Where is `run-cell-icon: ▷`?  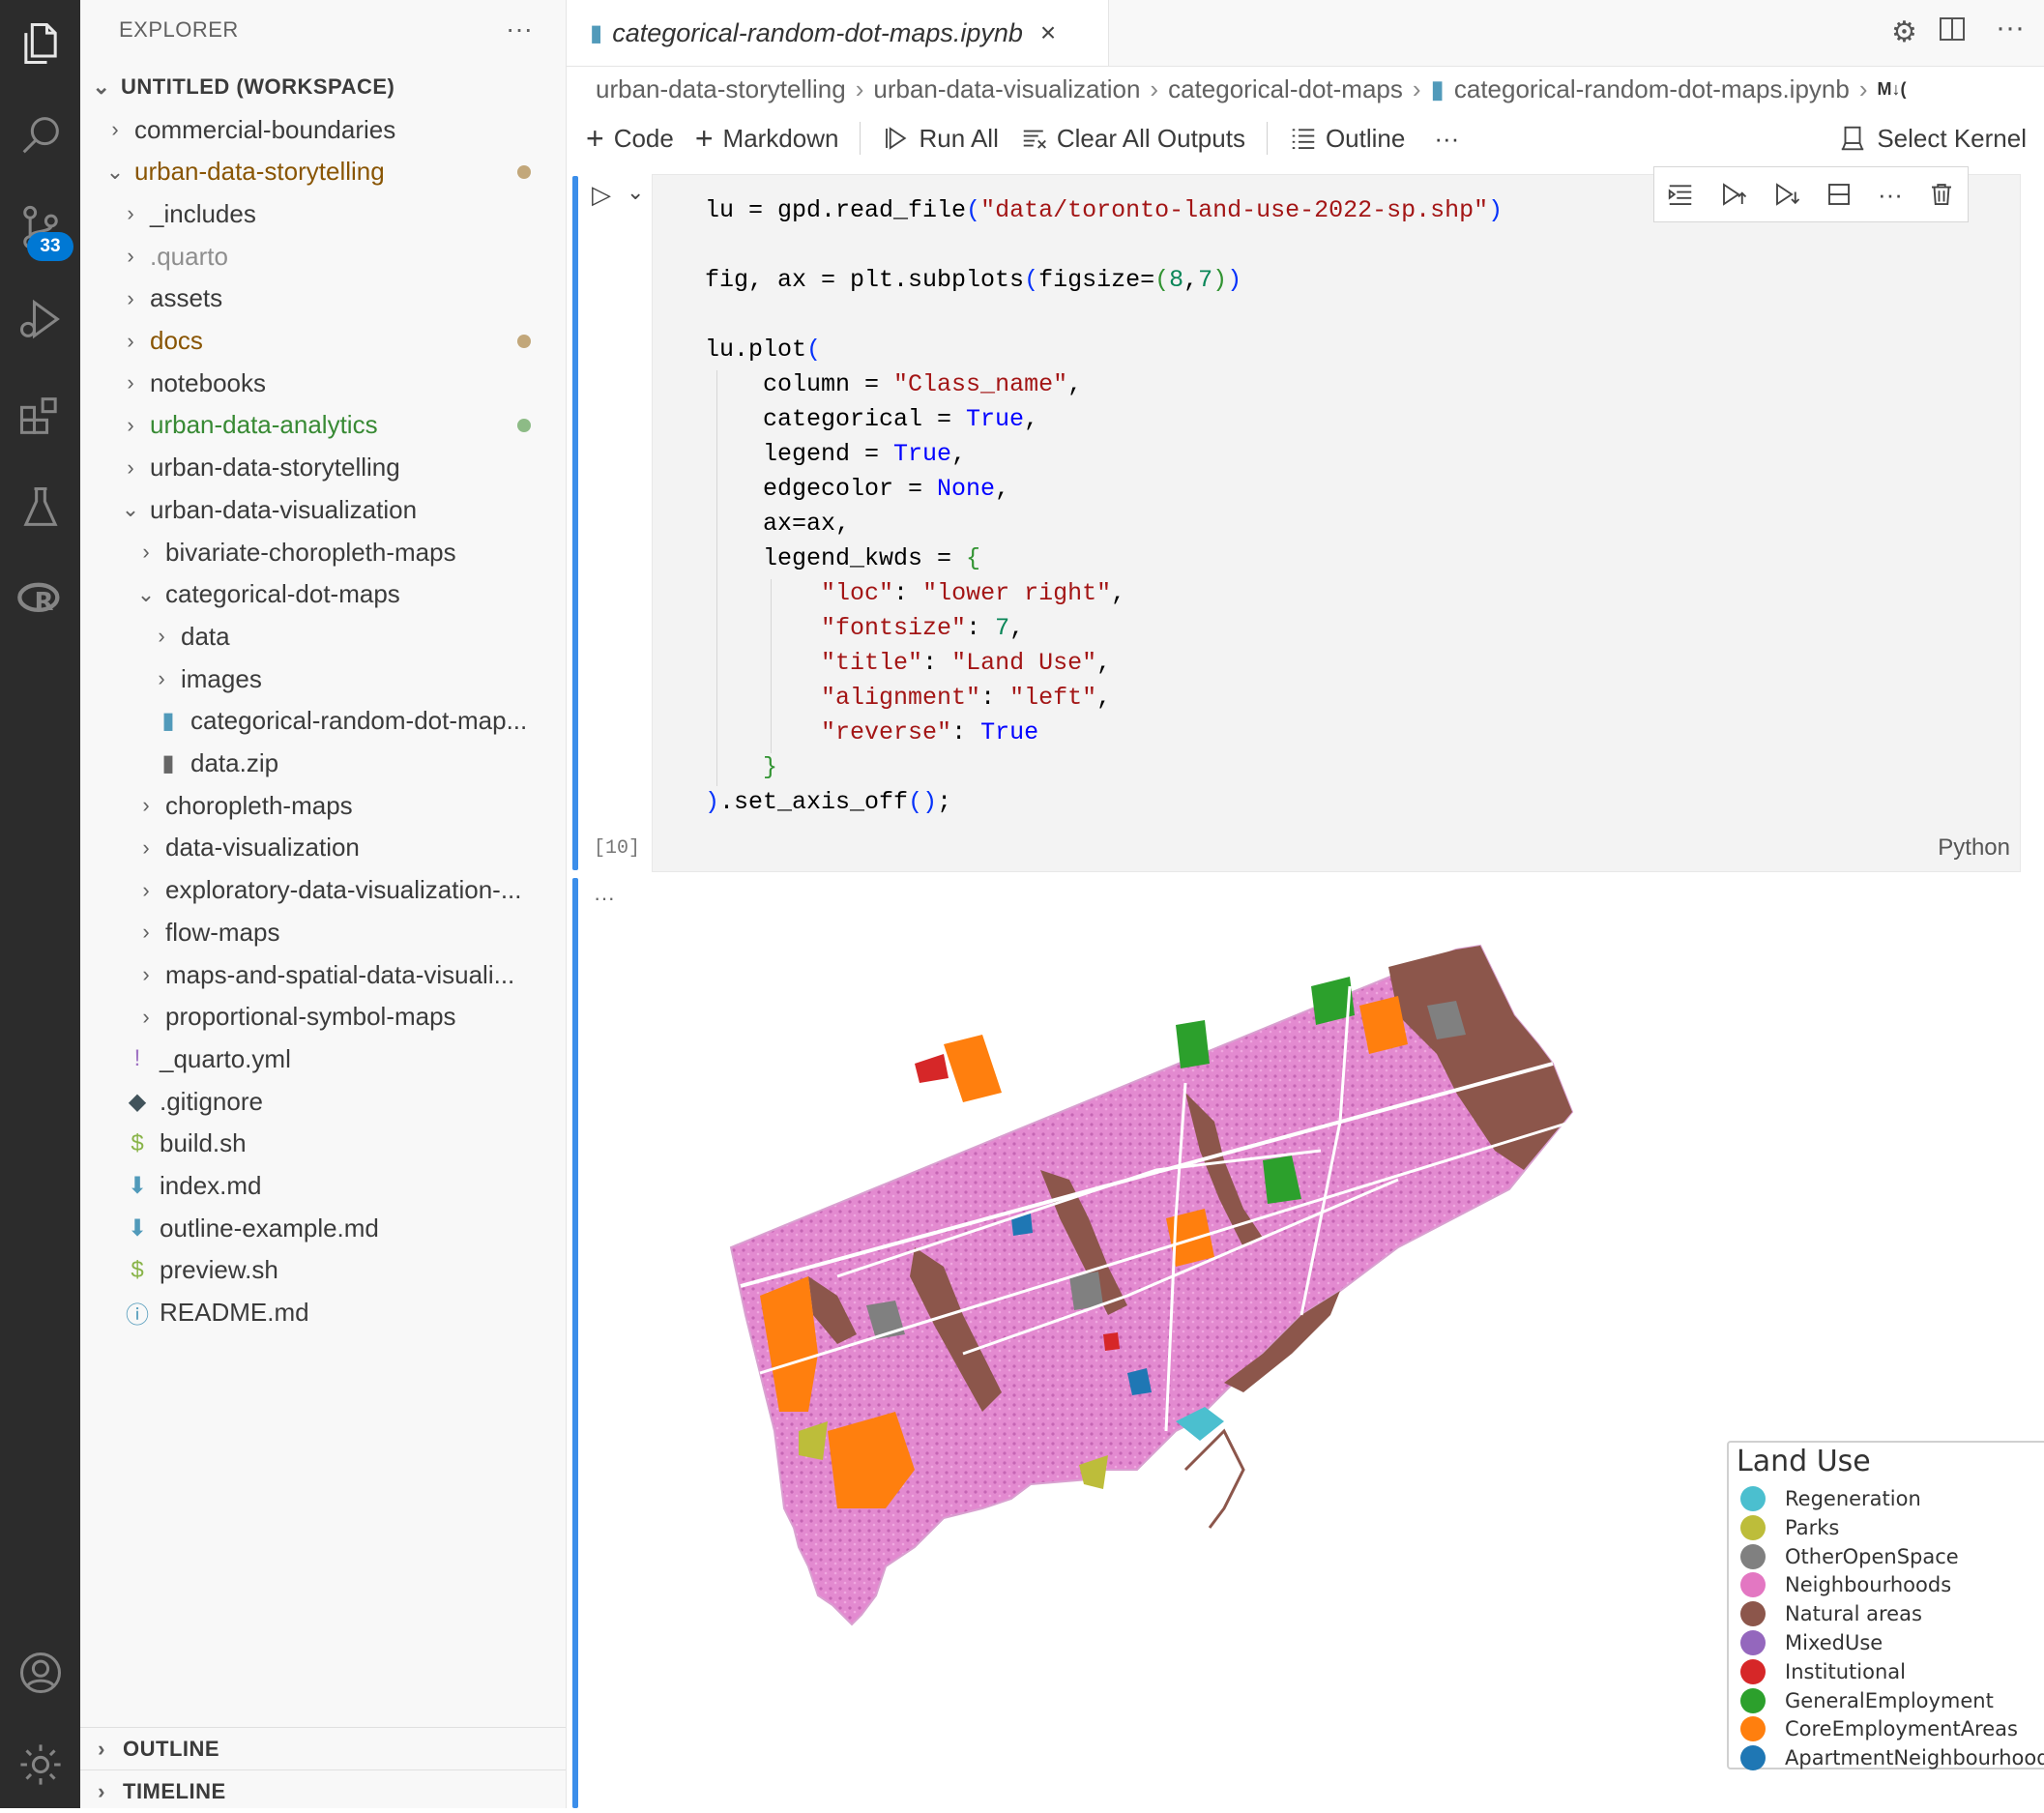
run-cell-icon: ▷ is located at coordinates (601, 195).